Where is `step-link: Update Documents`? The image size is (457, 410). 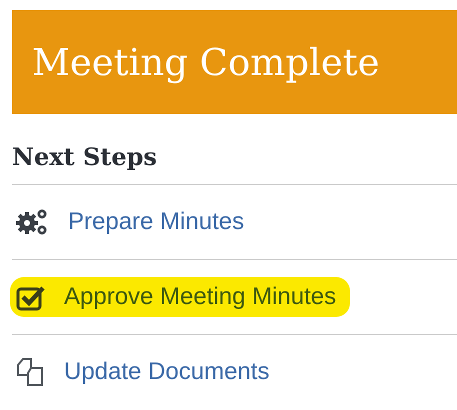
step-link: Update Documents is located at coordinates (147, 372).